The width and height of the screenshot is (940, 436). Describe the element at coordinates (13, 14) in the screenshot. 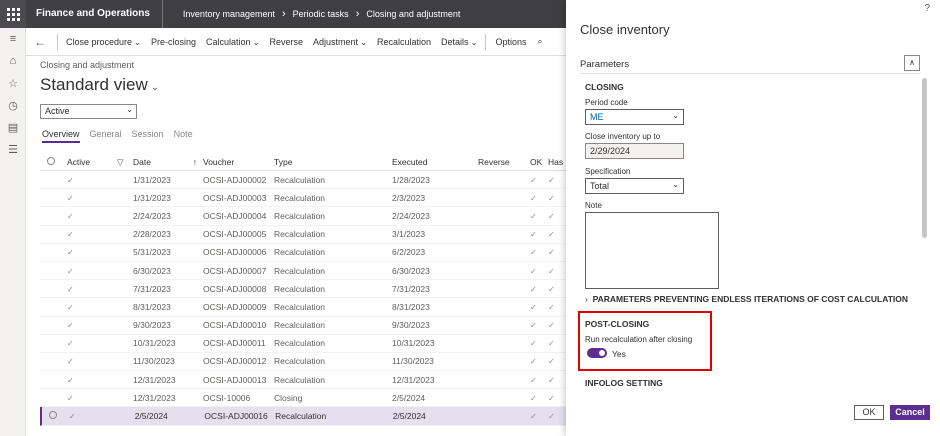

I see `app-launcher-icon` at that location.